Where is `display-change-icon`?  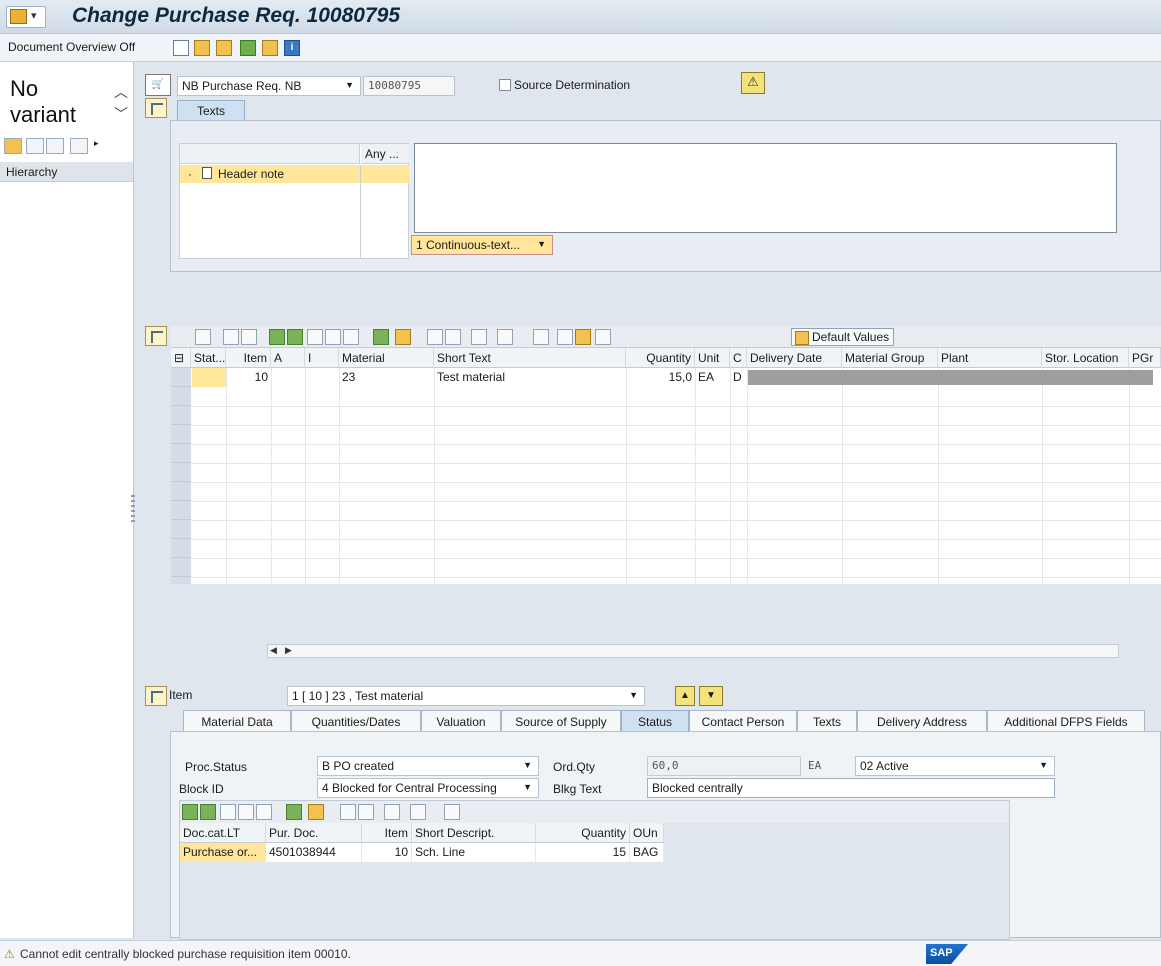 display-change-icon is located at coordinates (202, 48).